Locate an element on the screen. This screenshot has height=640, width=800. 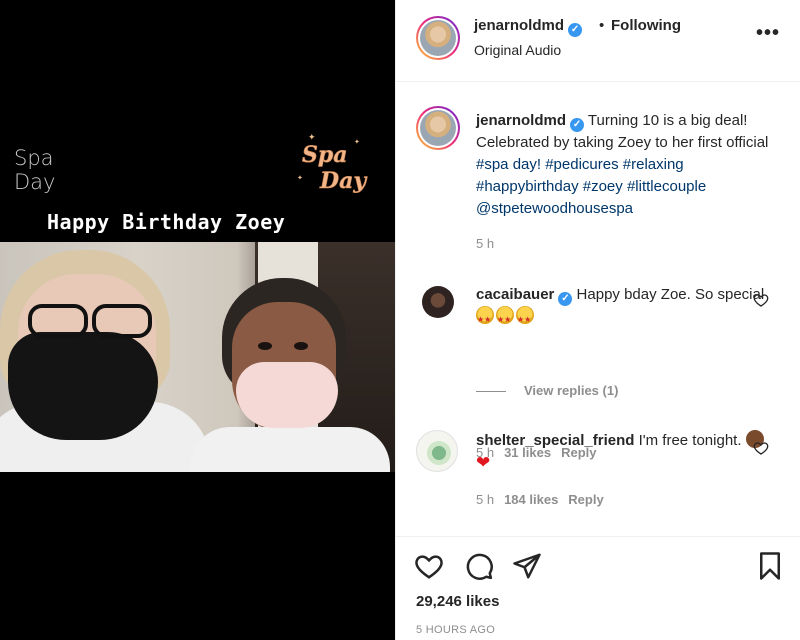
audio-link: Original Audio is located at coordinates (517, 50).